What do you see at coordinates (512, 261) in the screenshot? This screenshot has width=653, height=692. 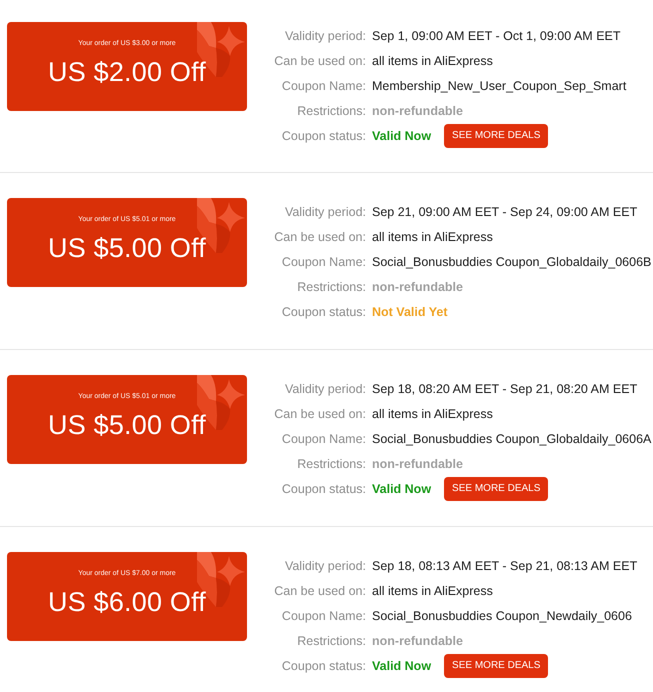 I see `field-value: Social_Bonusbuddies Coupon_Globaldaily_0606B` at bounding box center [512, 261].